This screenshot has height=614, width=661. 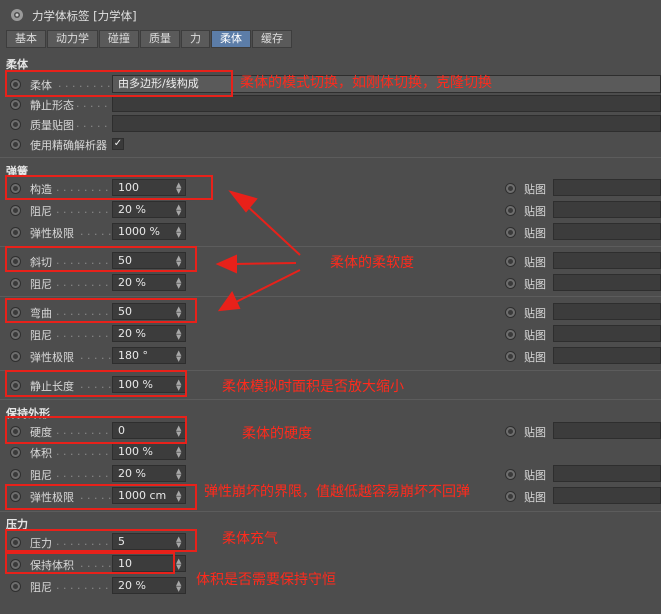 I want to click on annotation-softness-note: 柔体的柔软度, so click(x=372, y=263).